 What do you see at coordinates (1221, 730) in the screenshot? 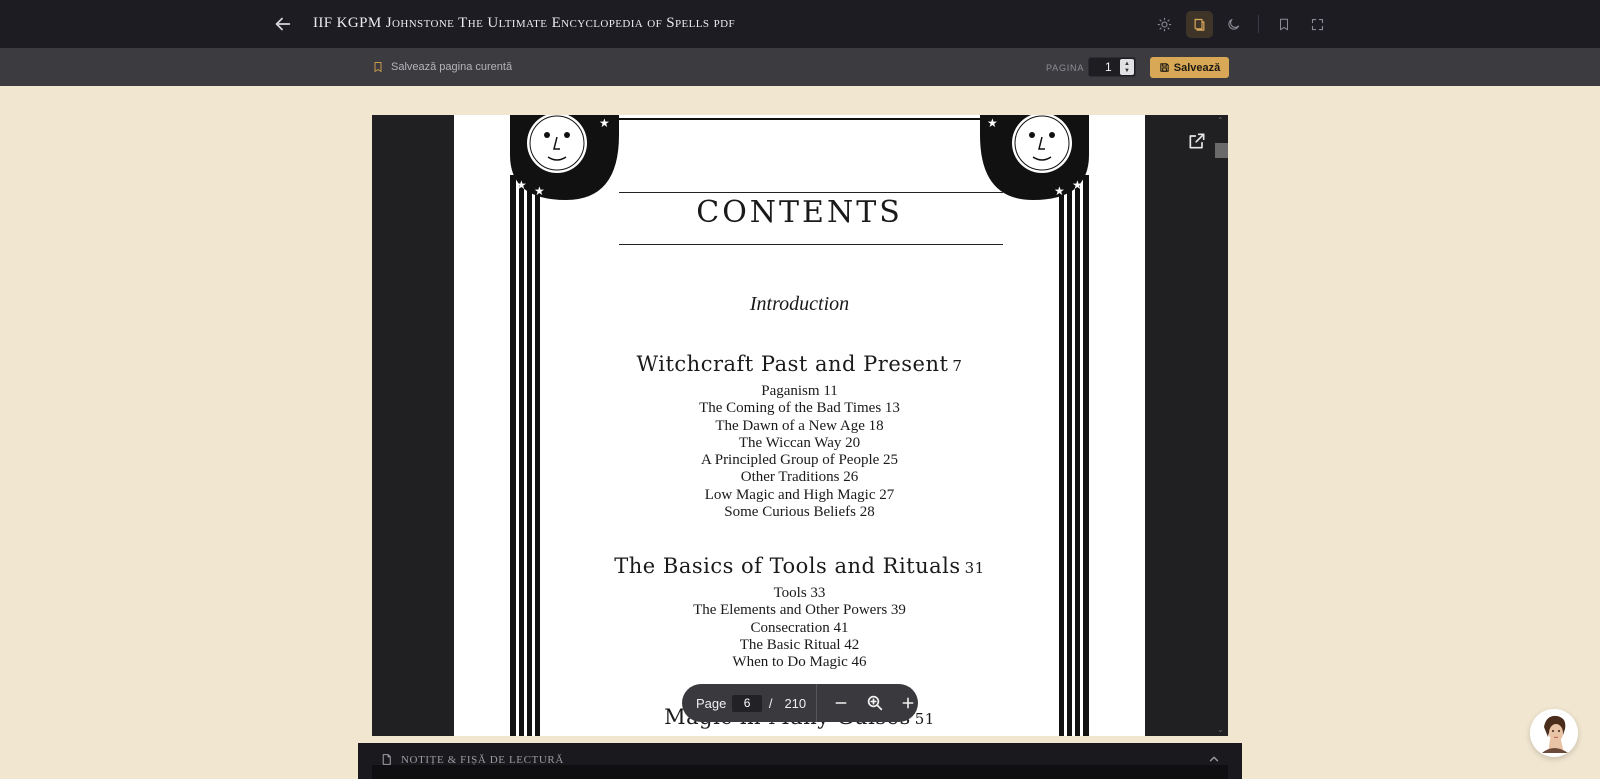
I see `scroll-down-icon: ⌄` at bounding box center [1221, 730].